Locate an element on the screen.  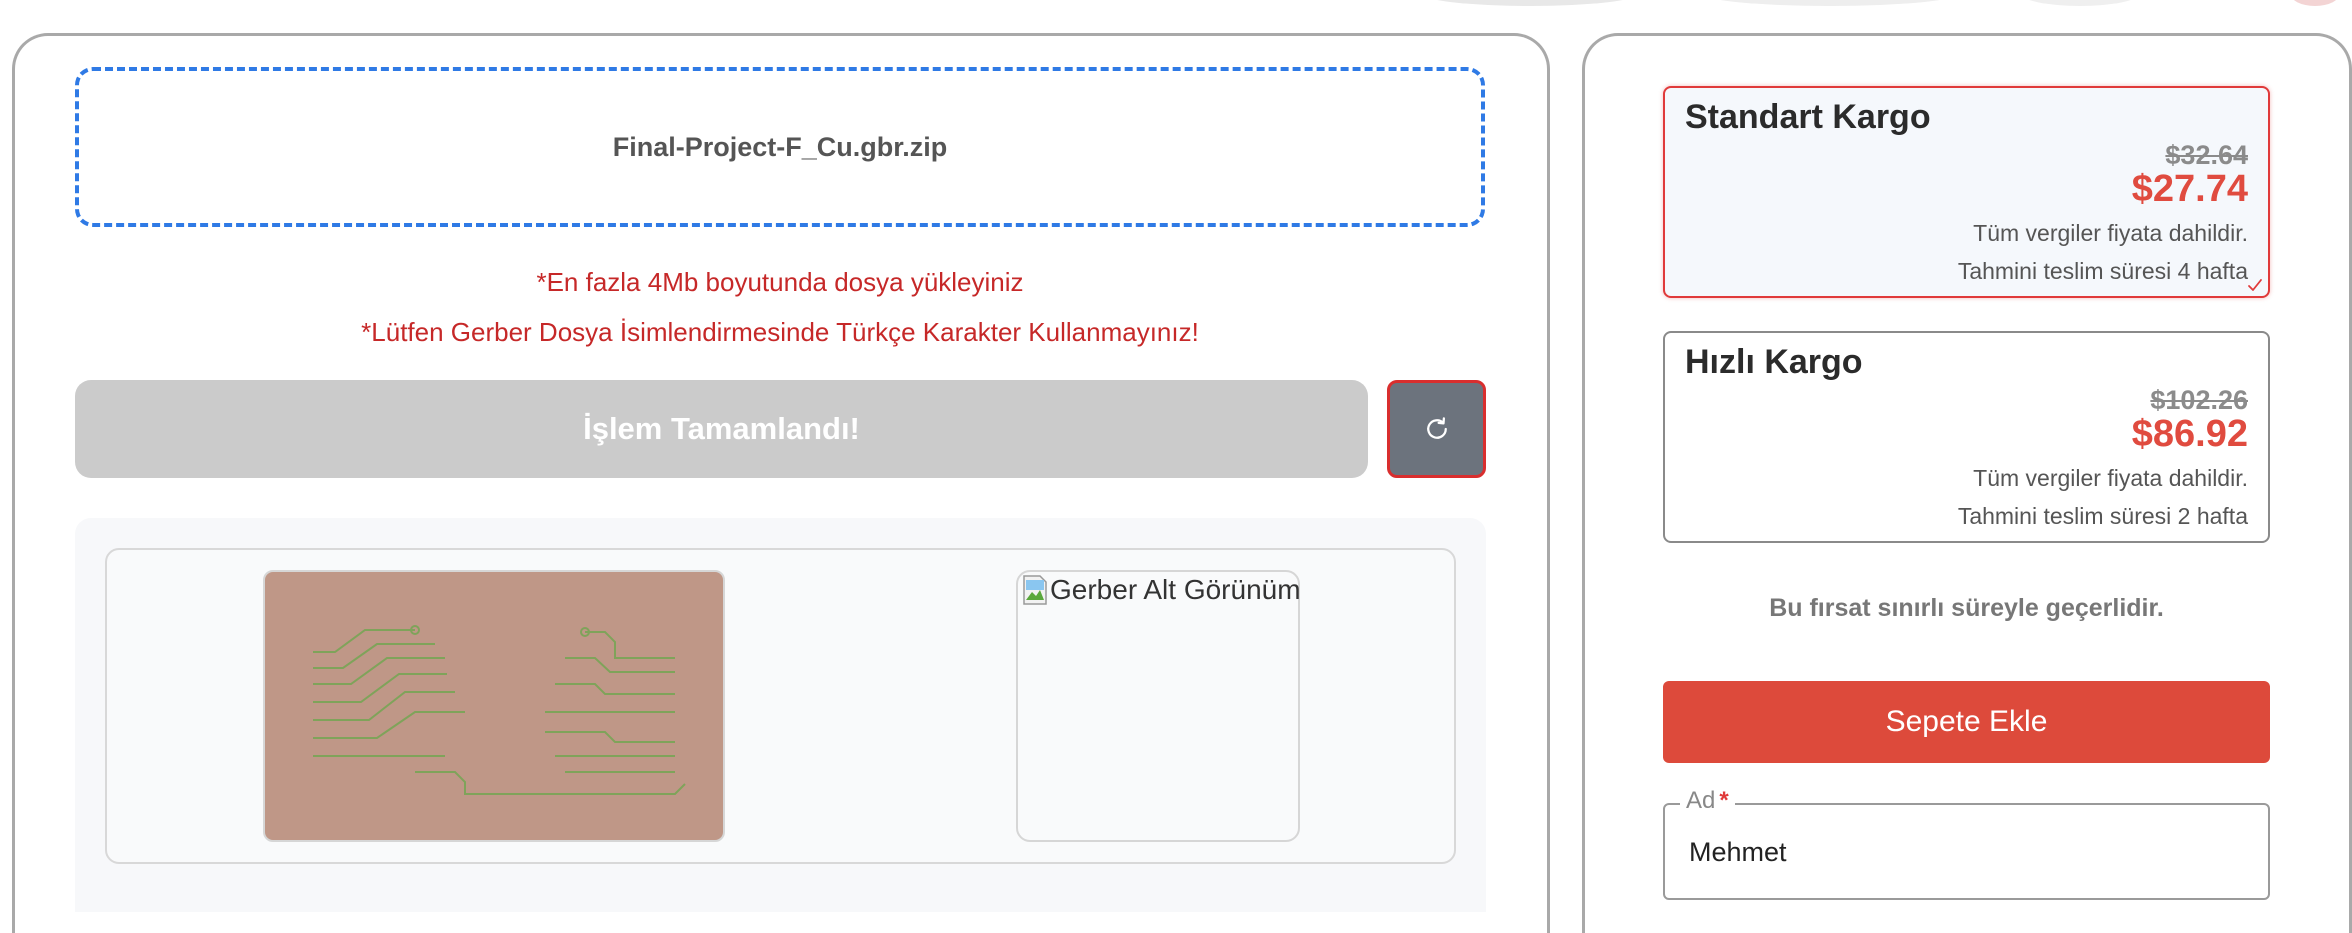
gerber-top-view is located at coordinates (494, 706).